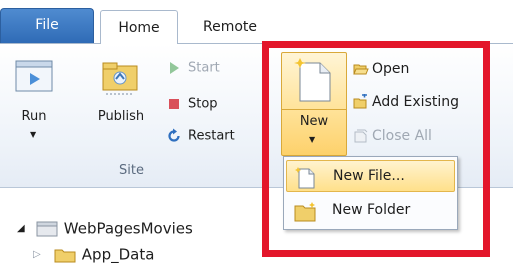  What do you see at coordinates (174, 68) in the screenshot?
I see `play-icon` at bounding box center [174, 68].